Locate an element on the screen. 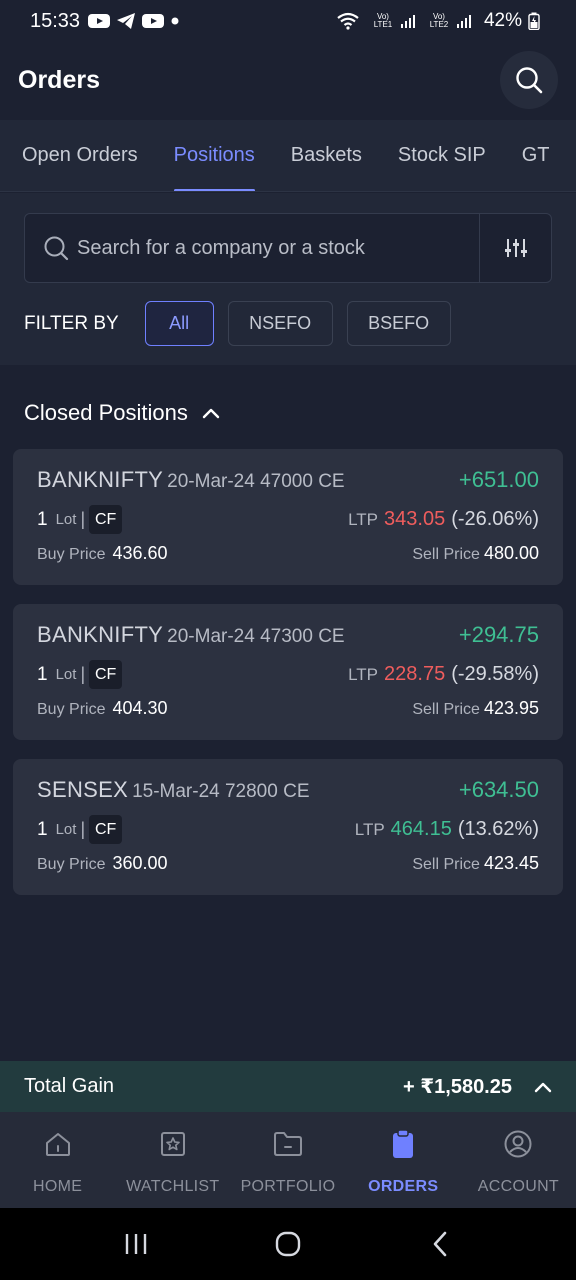 The height and width of the screenshot is (1280, 576). back-button is located at coordinates (440, 1244).